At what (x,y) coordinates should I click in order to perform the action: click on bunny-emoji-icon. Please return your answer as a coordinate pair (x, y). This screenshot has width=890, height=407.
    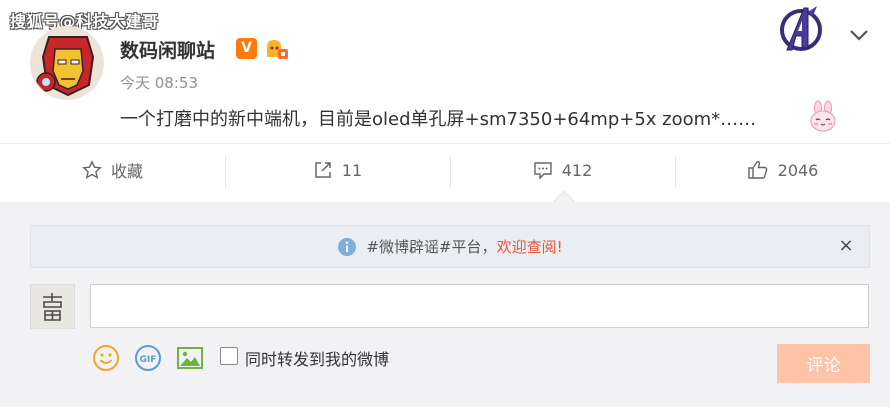
    Looking at the image, I should click on (823, 116).